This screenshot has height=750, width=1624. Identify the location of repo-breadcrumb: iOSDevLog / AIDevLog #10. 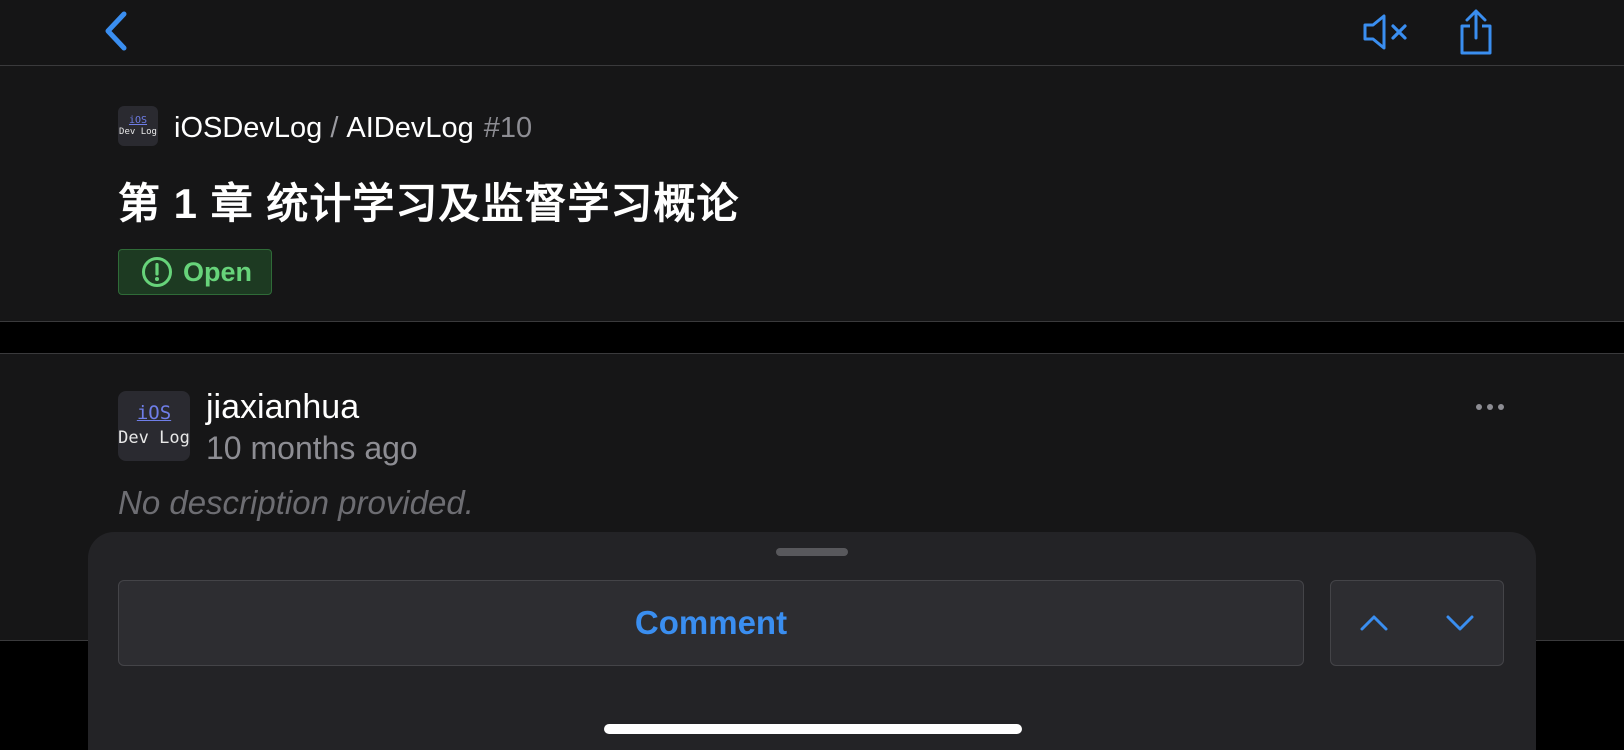
(353, 128).